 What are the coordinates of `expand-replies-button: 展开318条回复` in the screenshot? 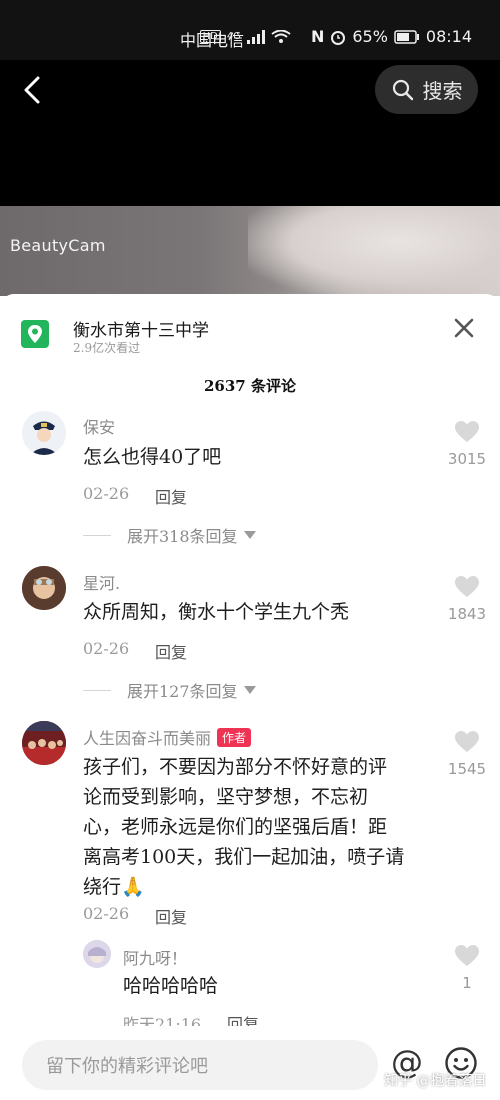 It's located at (169, 535).